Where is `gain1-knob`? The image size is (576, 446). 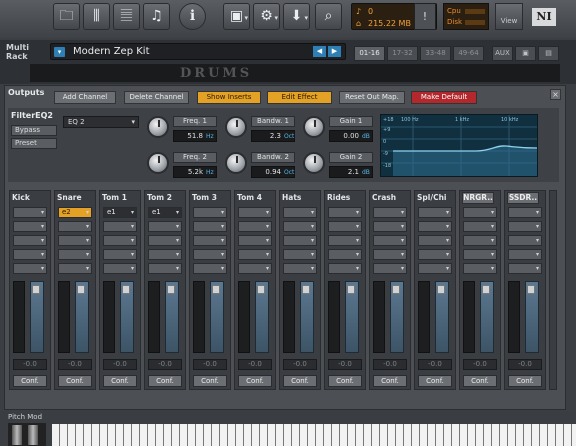
gain1-knob is located at coordinates (314, 127).